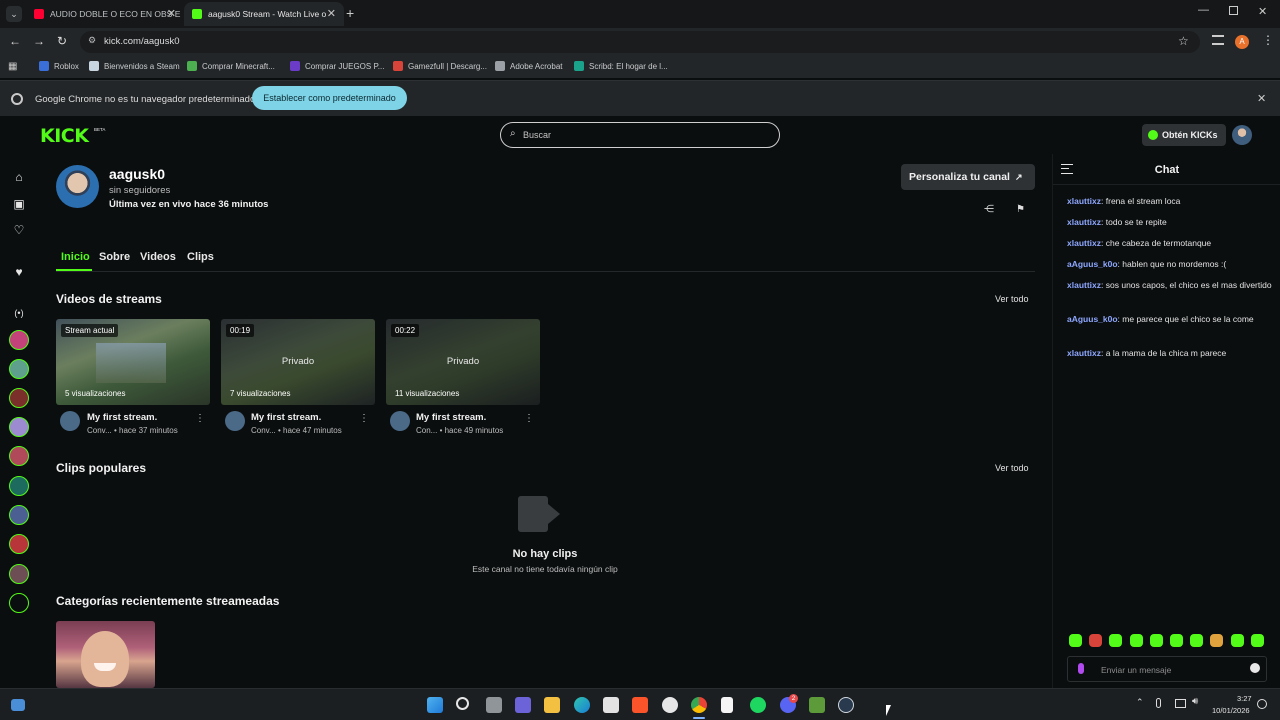 The height and width of the screenshot is (720, 1280). Describe the element at coordinates (462, 703) in the screenshot. I see `search-icon` at that location.